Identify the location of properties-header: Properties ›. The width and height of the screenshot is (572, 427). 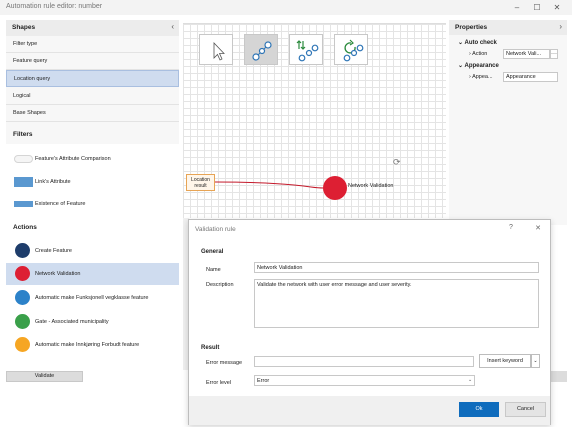
(508, 27).